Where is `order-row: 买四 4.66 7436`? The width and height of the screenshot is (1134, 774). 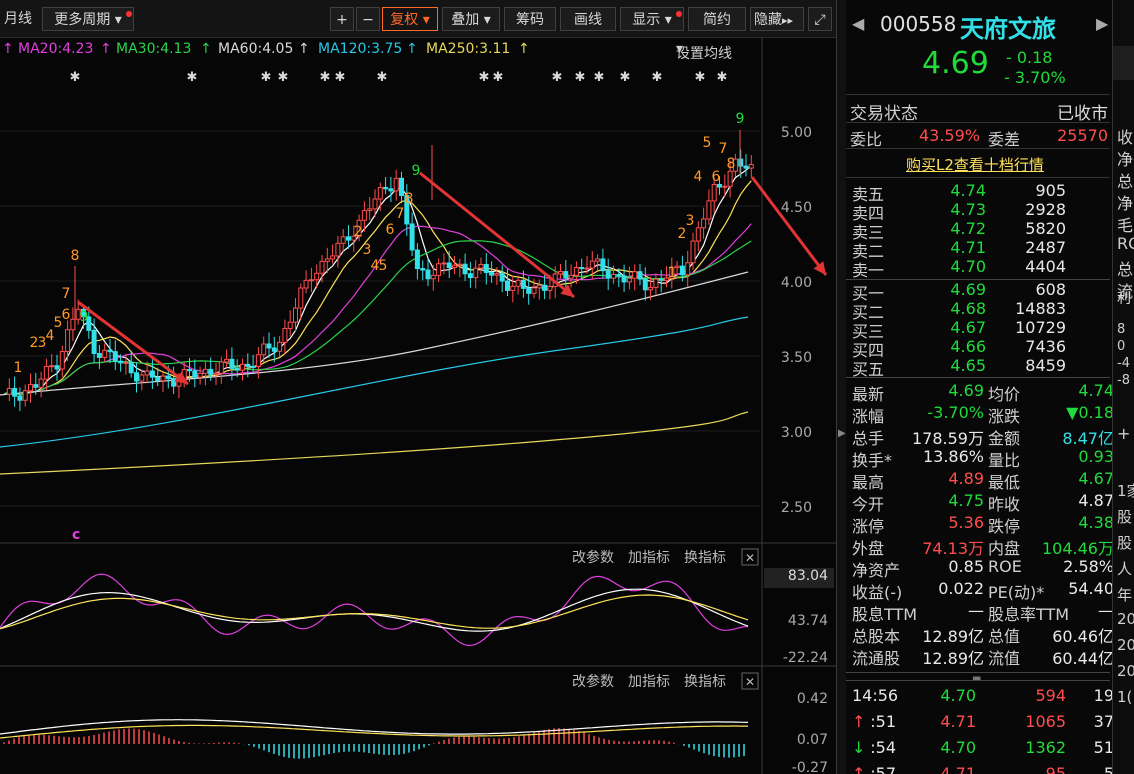 order-row: 买四 4.66 7436 is located at coordinates (982, 348).